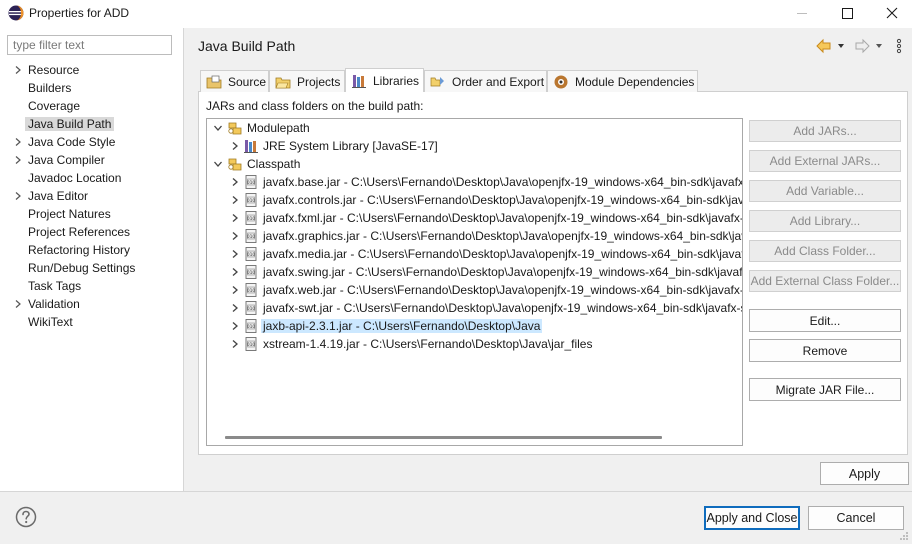  I want to click on sidebar-item-label: Refactoring History, so click(79, 250).